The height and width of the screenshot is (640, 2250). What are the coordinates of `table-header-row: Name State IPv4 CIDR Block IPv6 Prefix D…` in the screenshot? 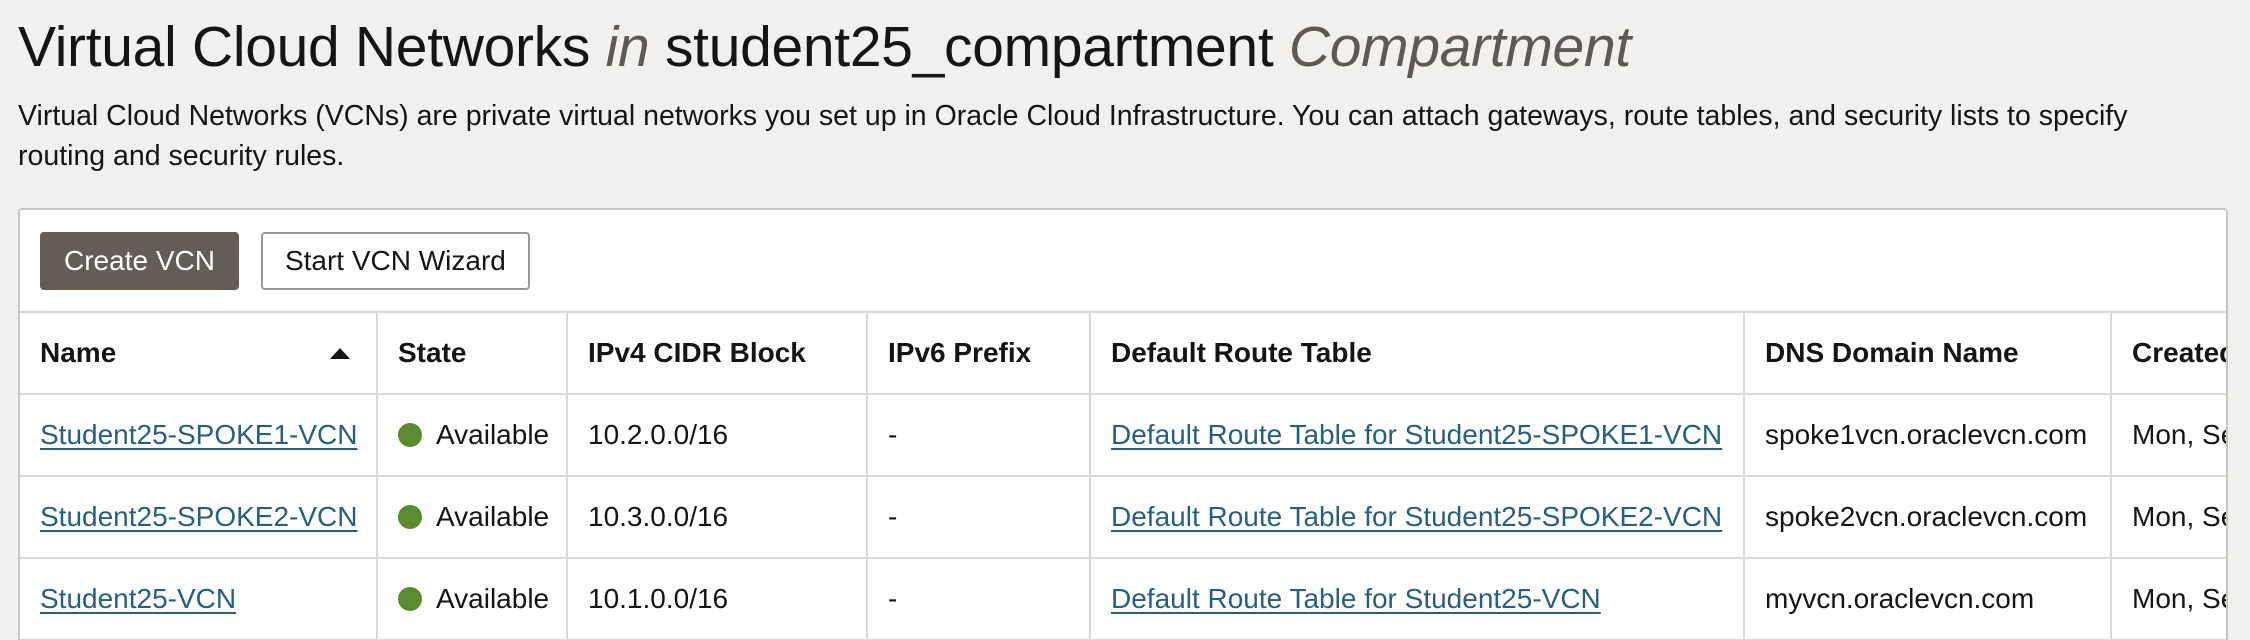 It's located at (1123, 353).